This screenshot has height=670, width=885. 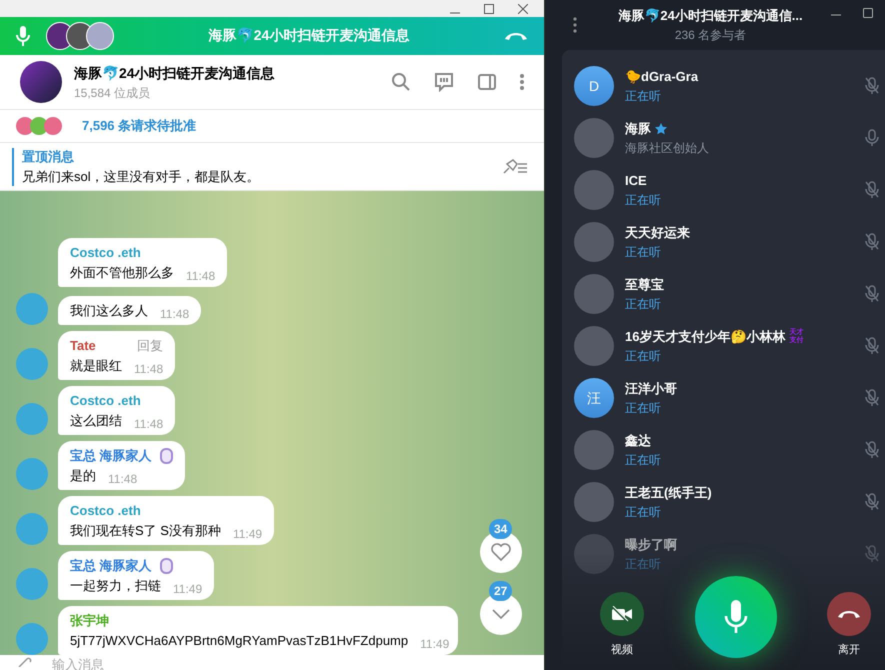 I want to click on chat-title: 海豚🐬24小时扫链开麦沟通信息, so click(x=175, y=73).